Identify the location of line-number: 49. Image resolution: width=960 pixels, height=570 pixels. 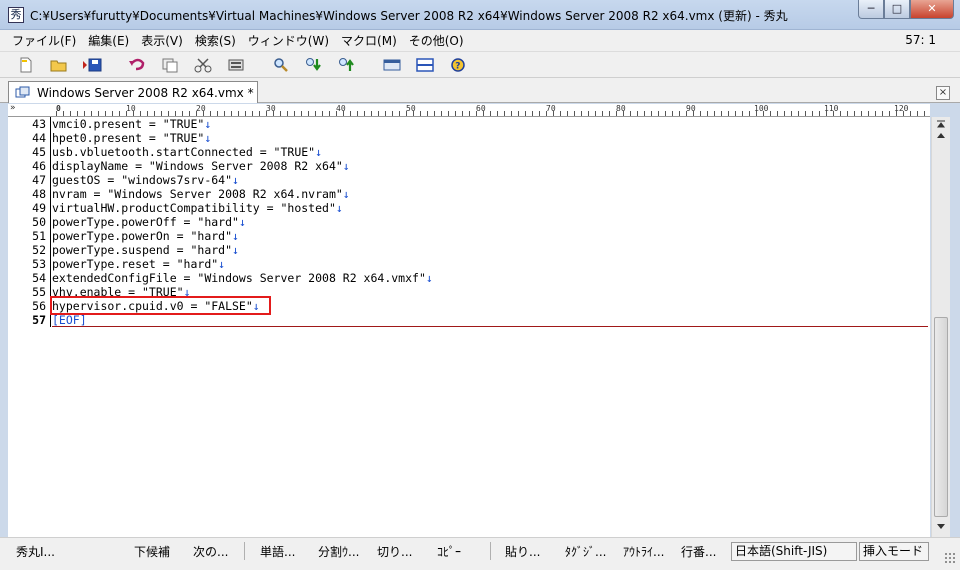
(39, 208).